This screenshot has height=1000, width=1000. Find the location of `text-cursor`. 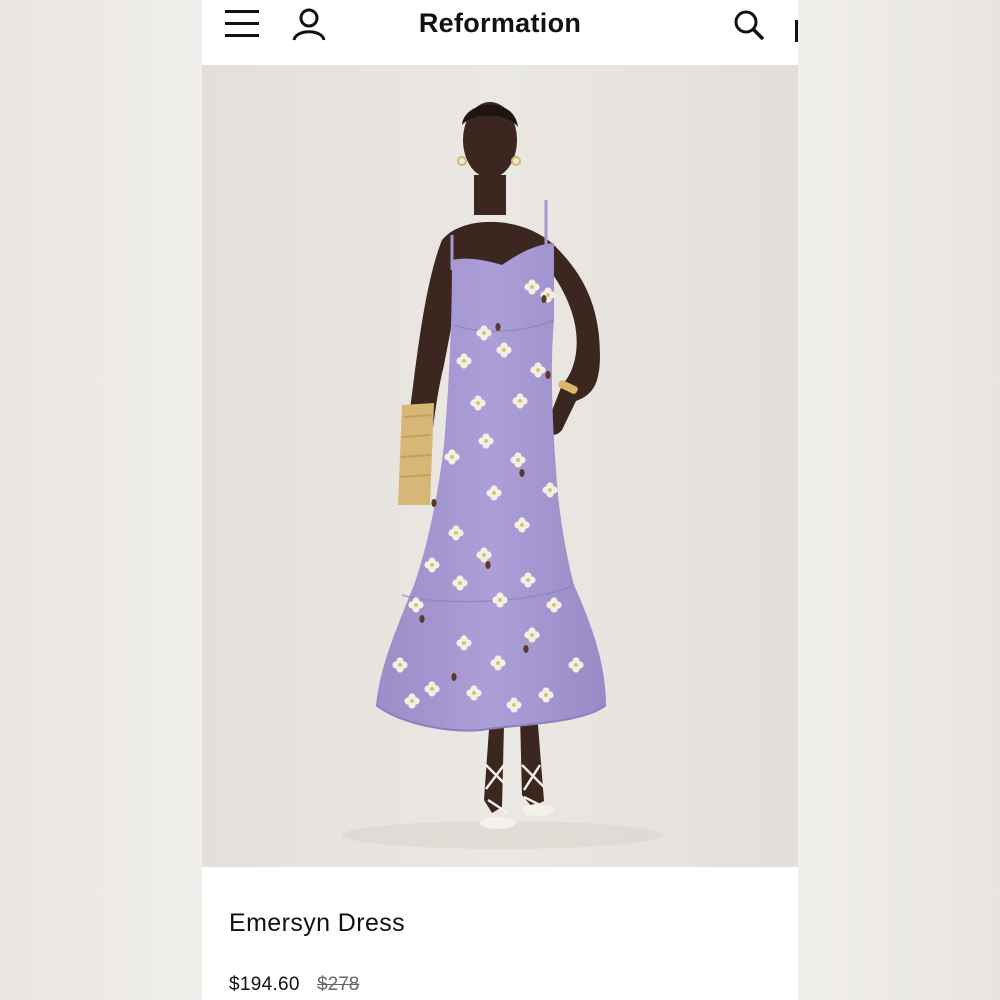

text-cursor is located at coordinates (796, 31).